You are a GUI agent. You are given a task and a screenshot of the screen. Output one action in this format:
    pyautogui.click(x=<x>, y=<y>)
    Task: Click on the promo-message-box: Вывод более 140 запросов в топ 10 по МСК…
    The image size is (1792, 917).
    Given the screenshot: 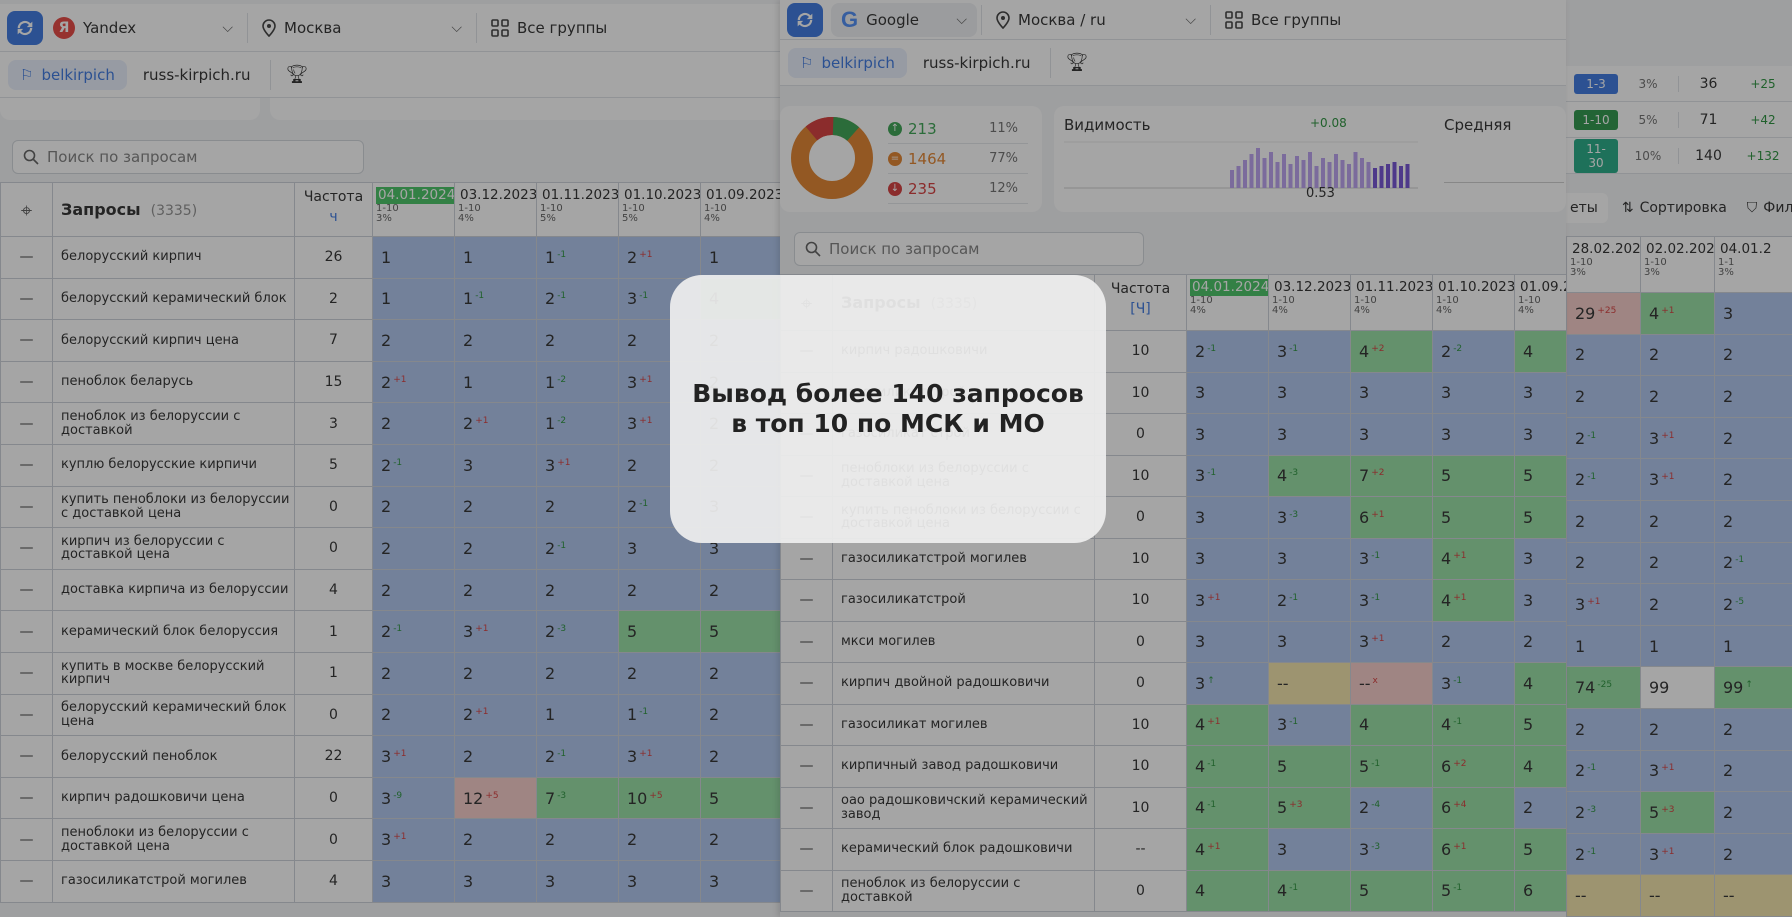 What is the action you would take?
    pyautogui.click(x=888, y=409)
    